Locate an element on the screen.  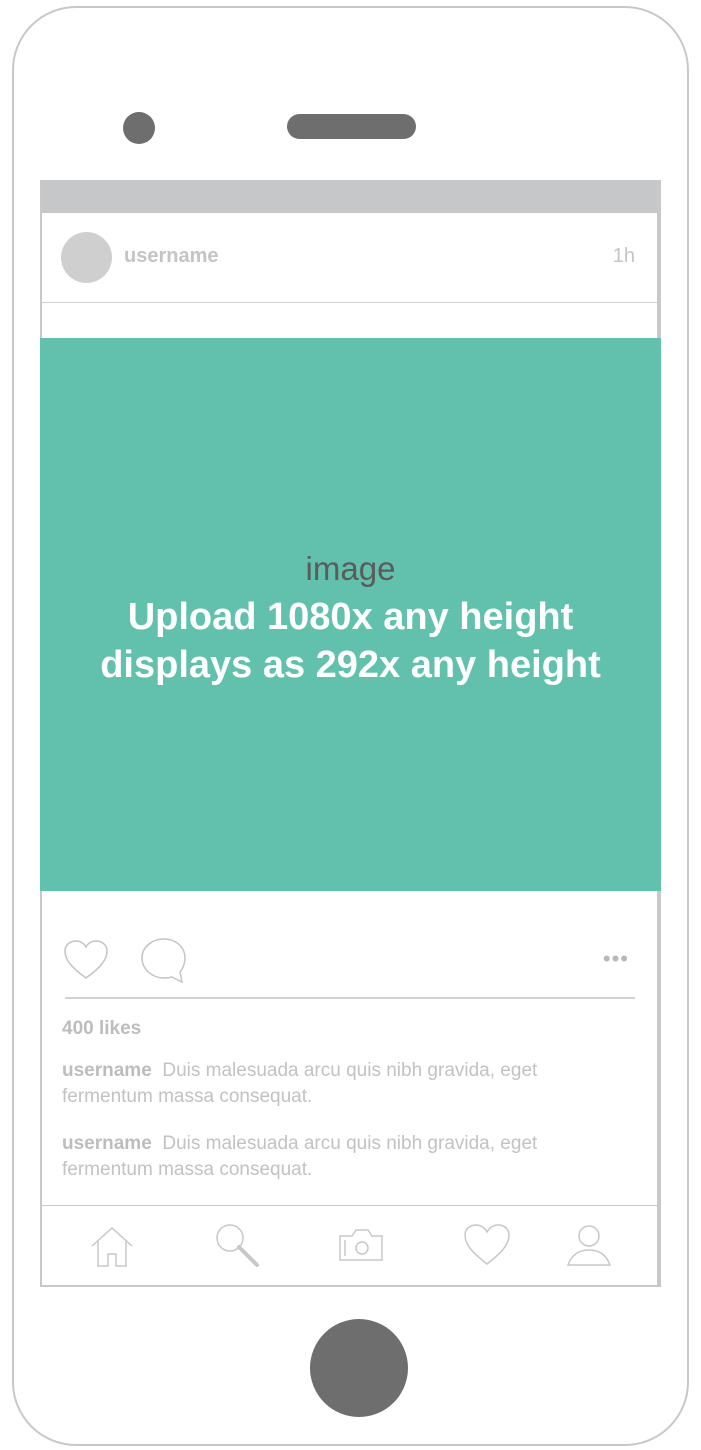
camera-icon is located at coordinates (361, 1245).